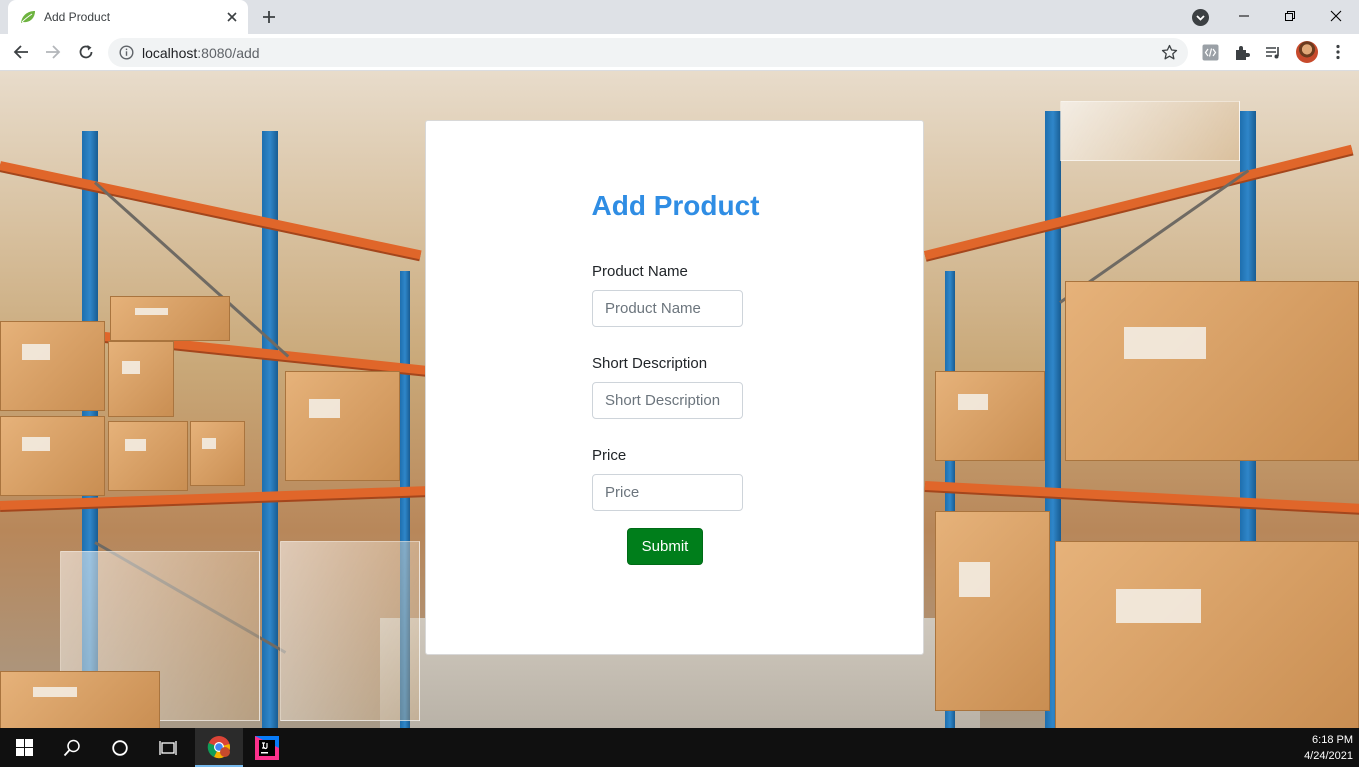  I want to click on intellij-idea-icon, so click(267, 747).